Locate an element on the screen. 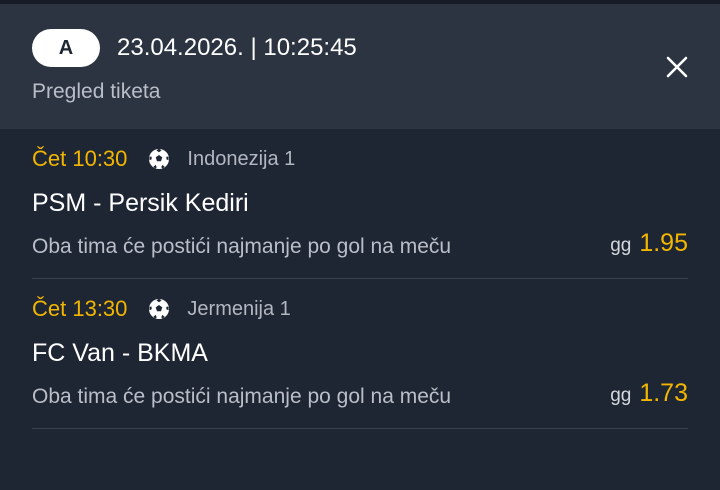 This screenshot has width=720, height=490. league-name: Indonezija 1 is located at coordinates (241, 158).